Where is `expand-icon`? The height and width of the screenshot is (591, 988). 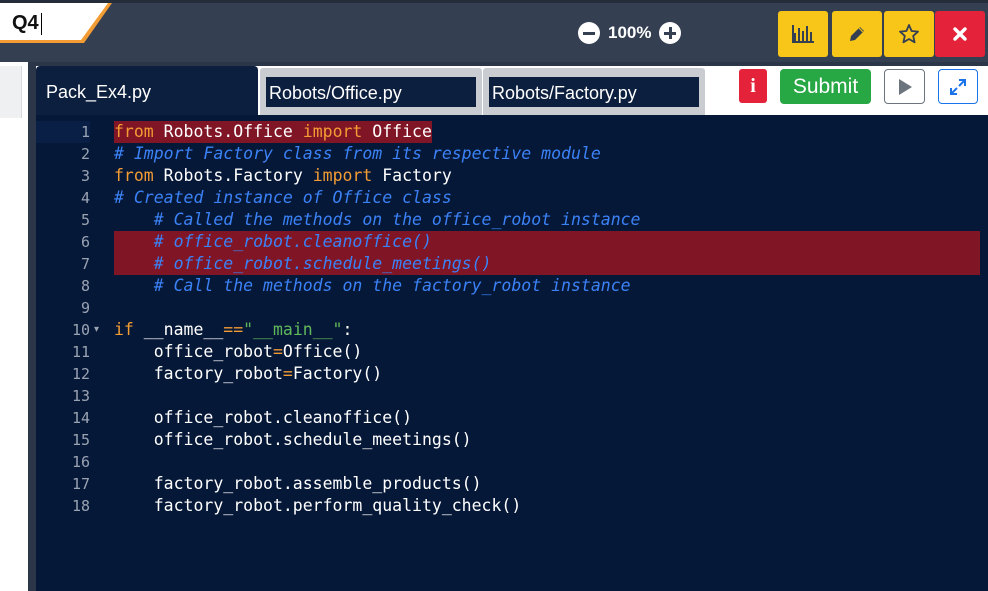
expand-icon is located at coordinates (958, 86).